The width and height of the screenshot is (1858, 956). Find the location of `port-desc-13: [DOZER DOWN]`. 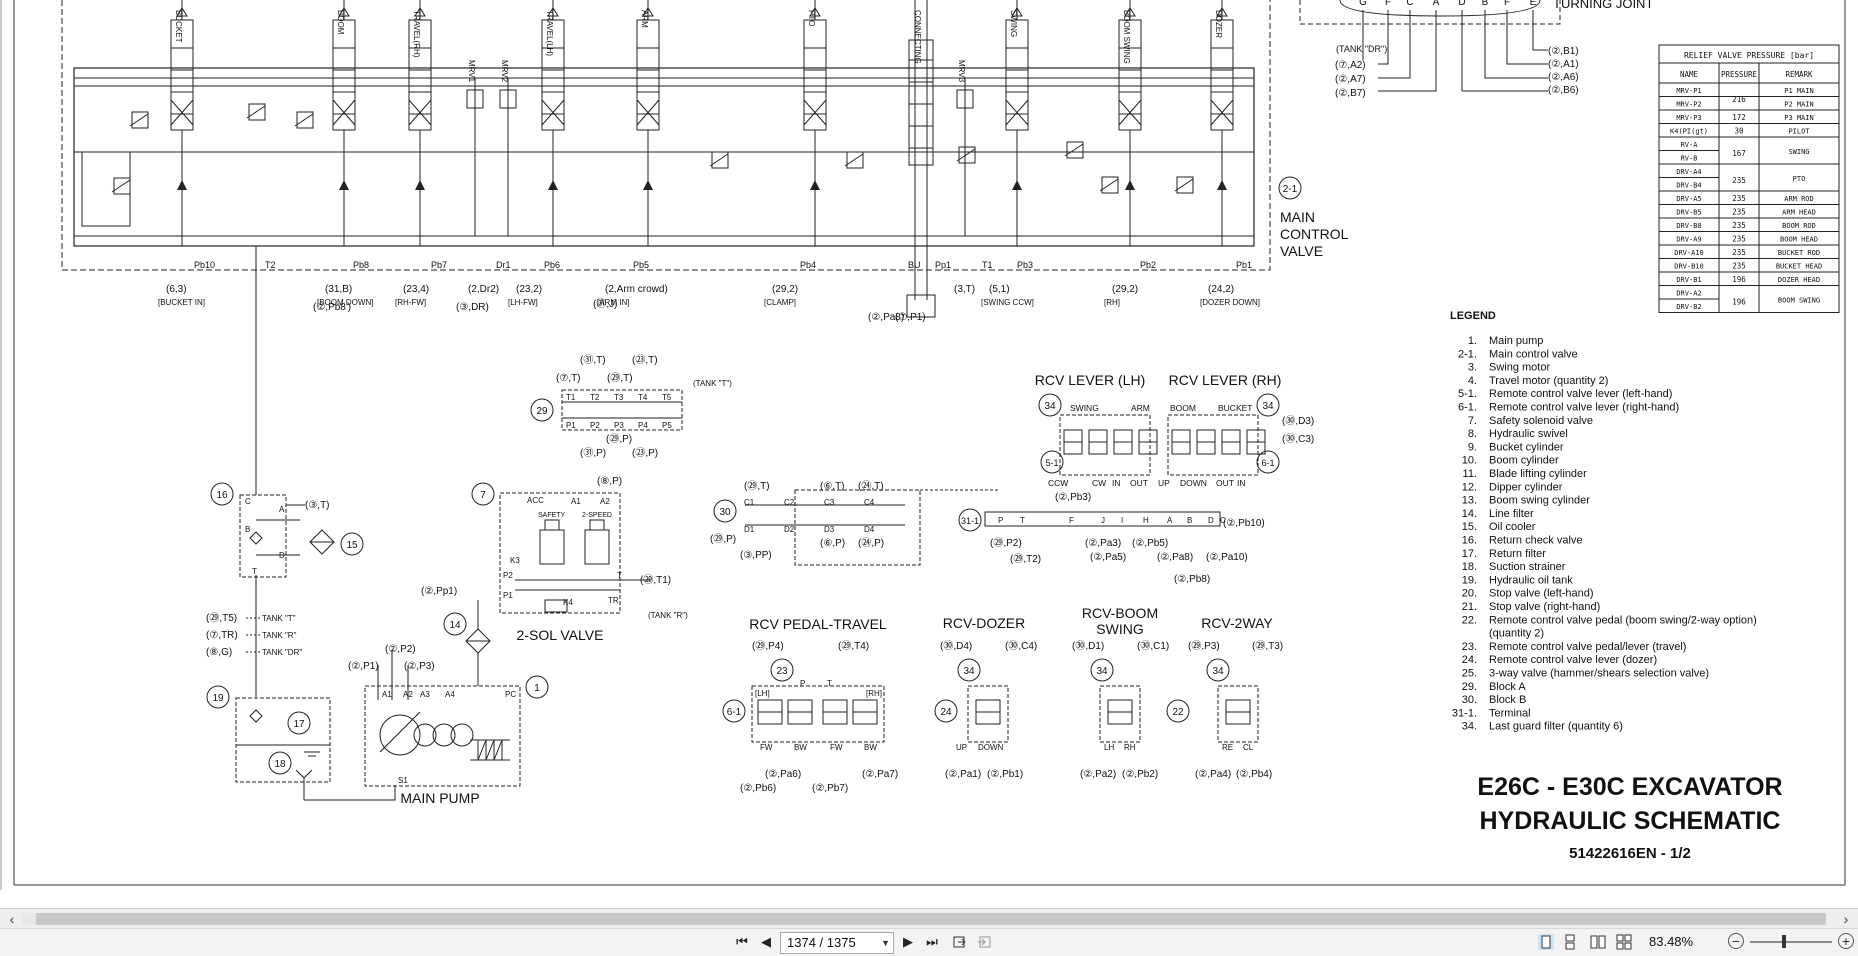

port-desc-13: [DOZER DOWN] is located at coordinates (1230, 302).